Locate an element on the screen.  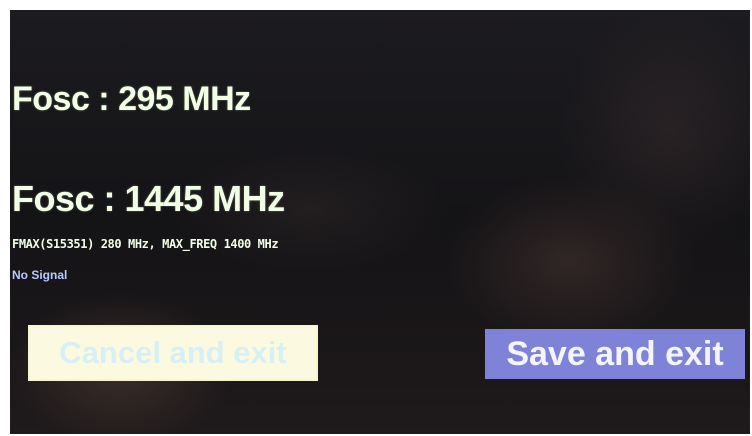
cancel-and-exit-button: Cancel and exit is located at coordinates (173, 353).